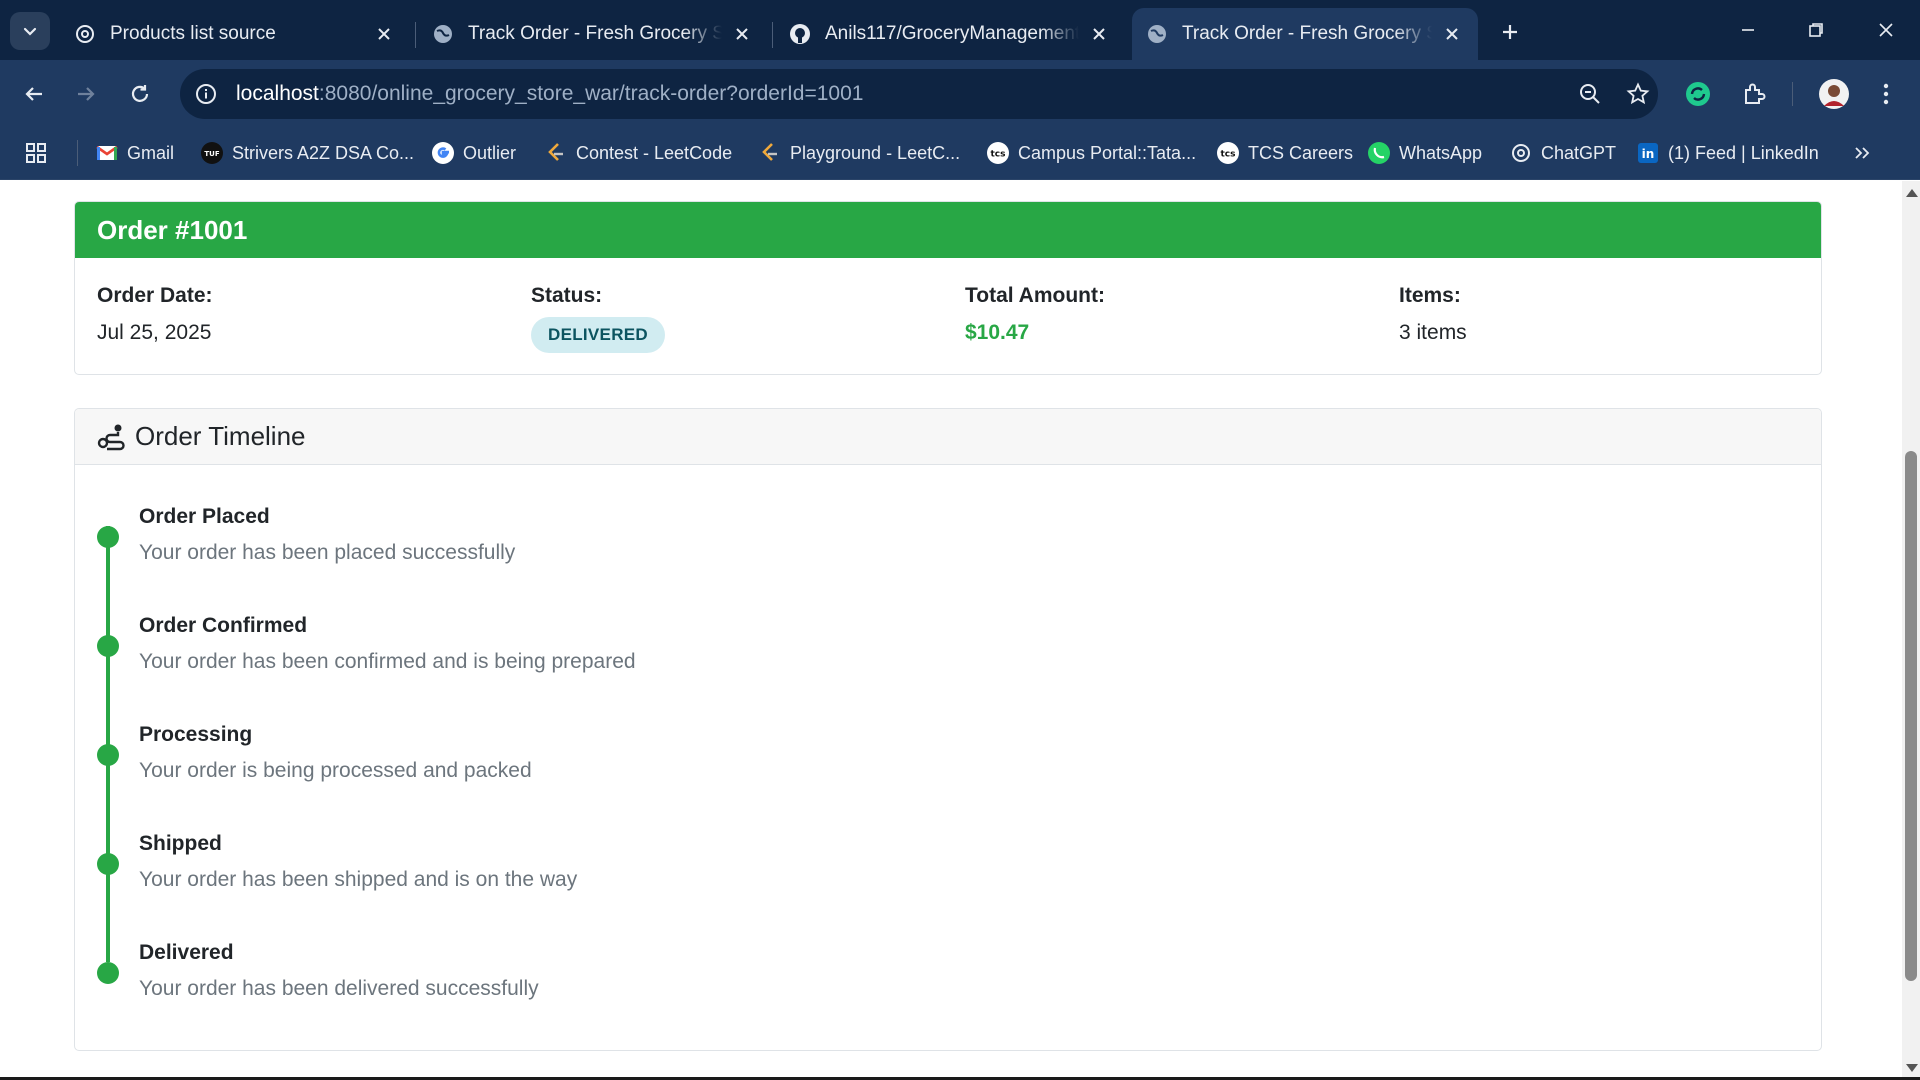 This screenshot has width=1920, height=1080. I want to click on order-amount-field: Total Amount: $10.47, so click(1035, 314).